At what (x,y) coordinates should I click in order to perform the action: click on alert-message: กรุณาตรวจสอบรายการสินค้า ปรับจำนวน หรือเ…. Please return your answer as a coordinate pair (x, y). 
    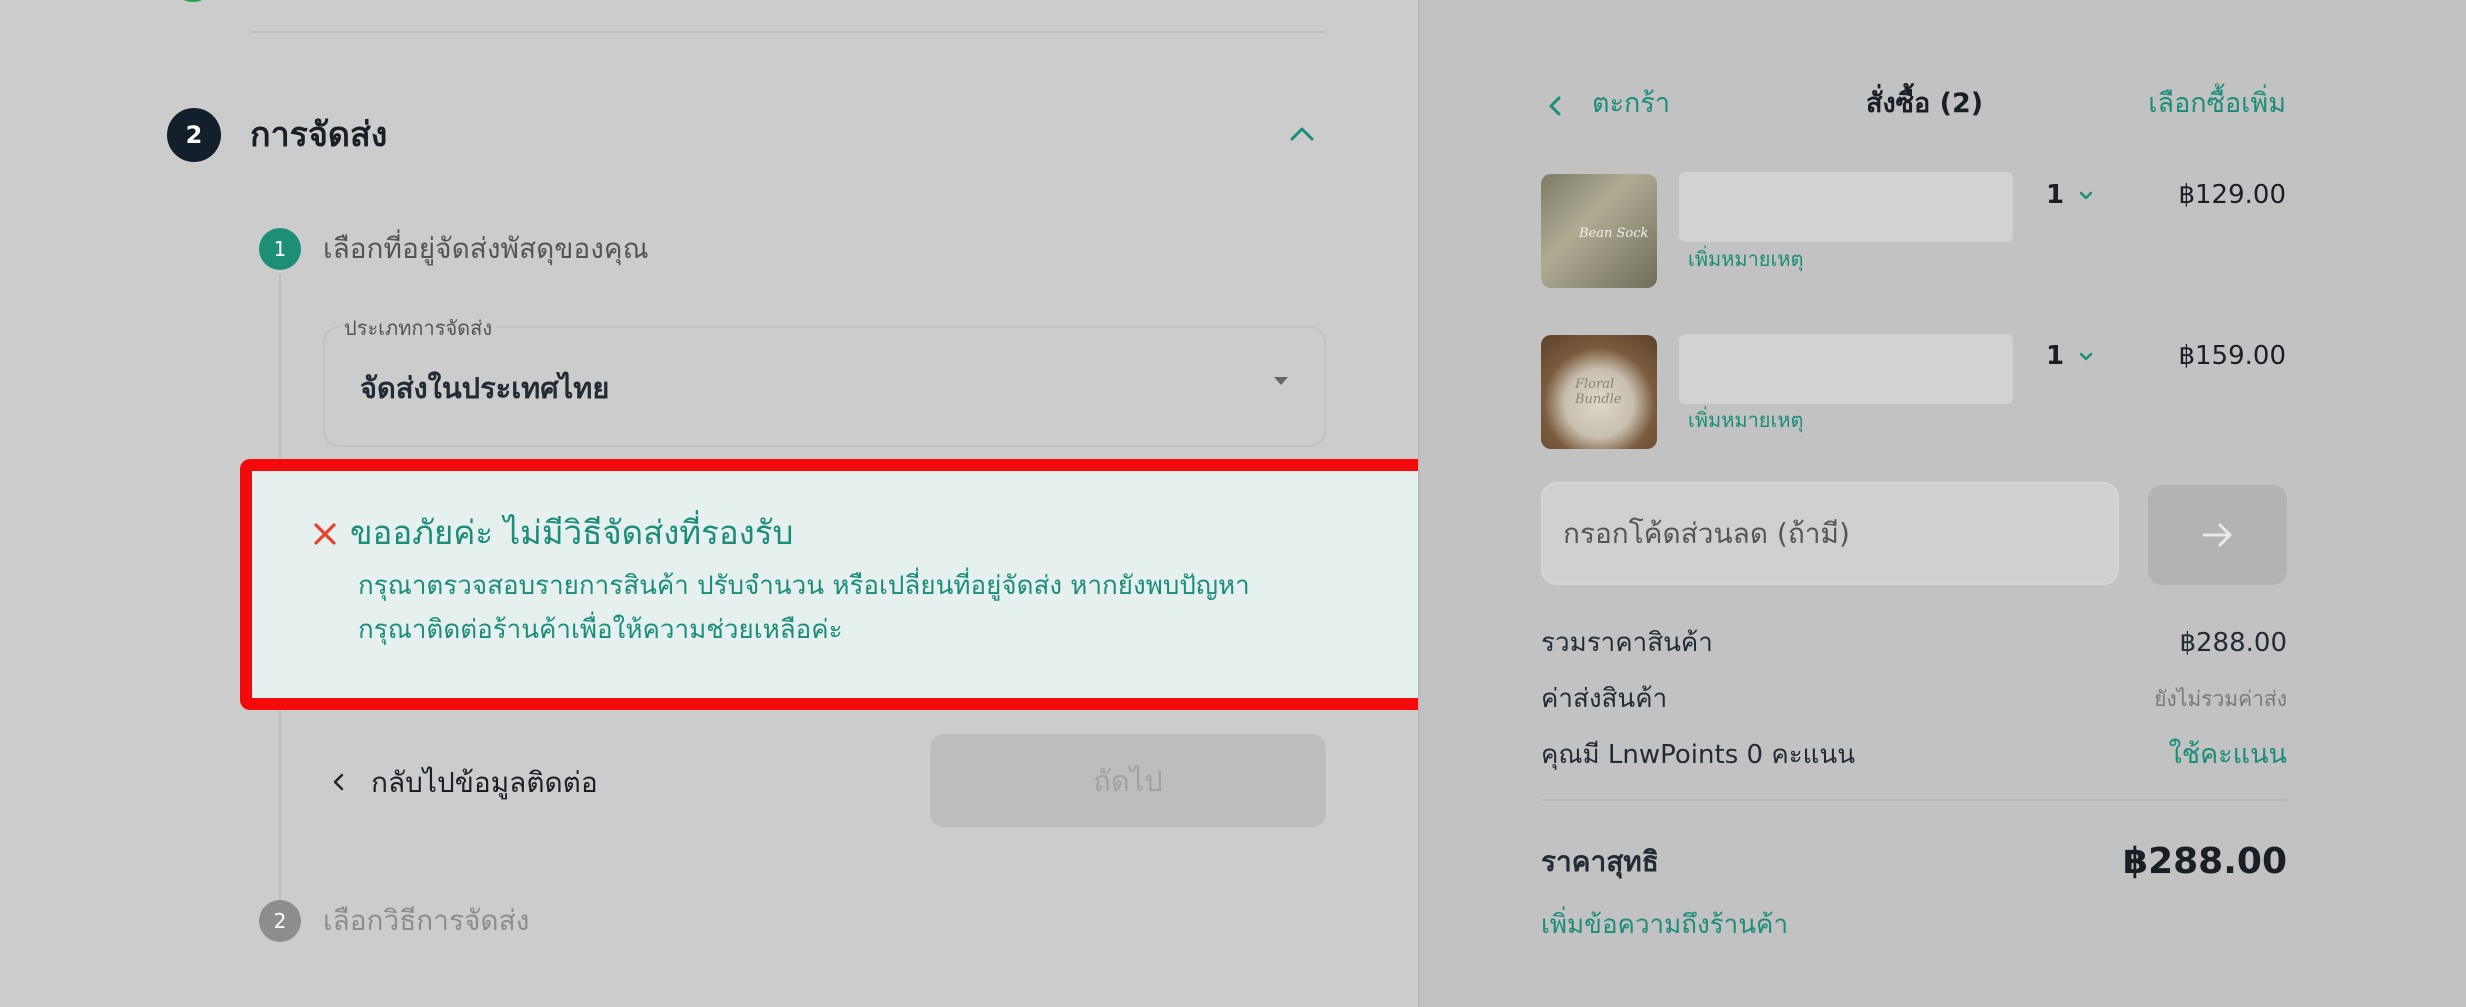
    Looking at the image, I should click on (804, 586).